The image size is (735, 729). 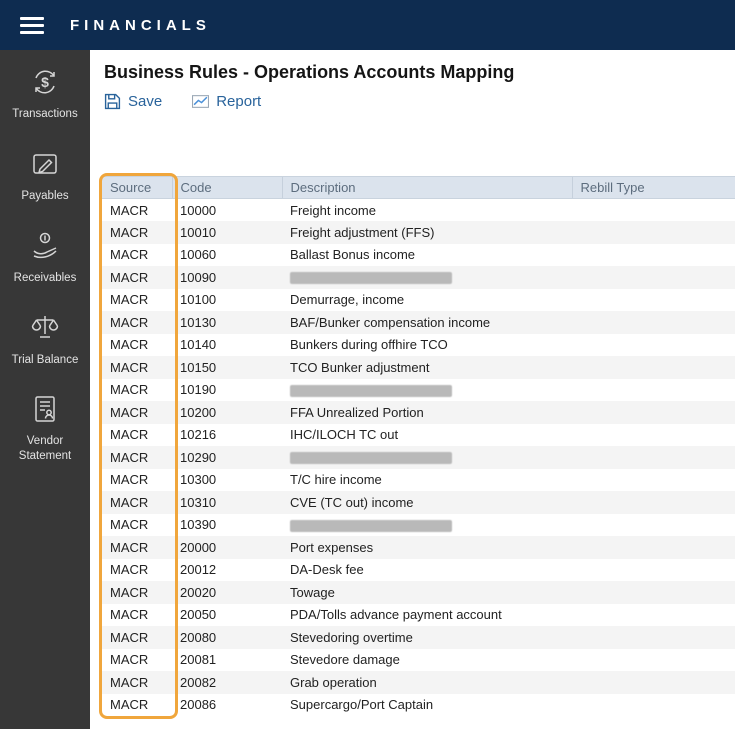 What do you see at coordinates (45, 411) in the screenshot?
I see `vendor-statement-icon` at bounding box center [45, 411].